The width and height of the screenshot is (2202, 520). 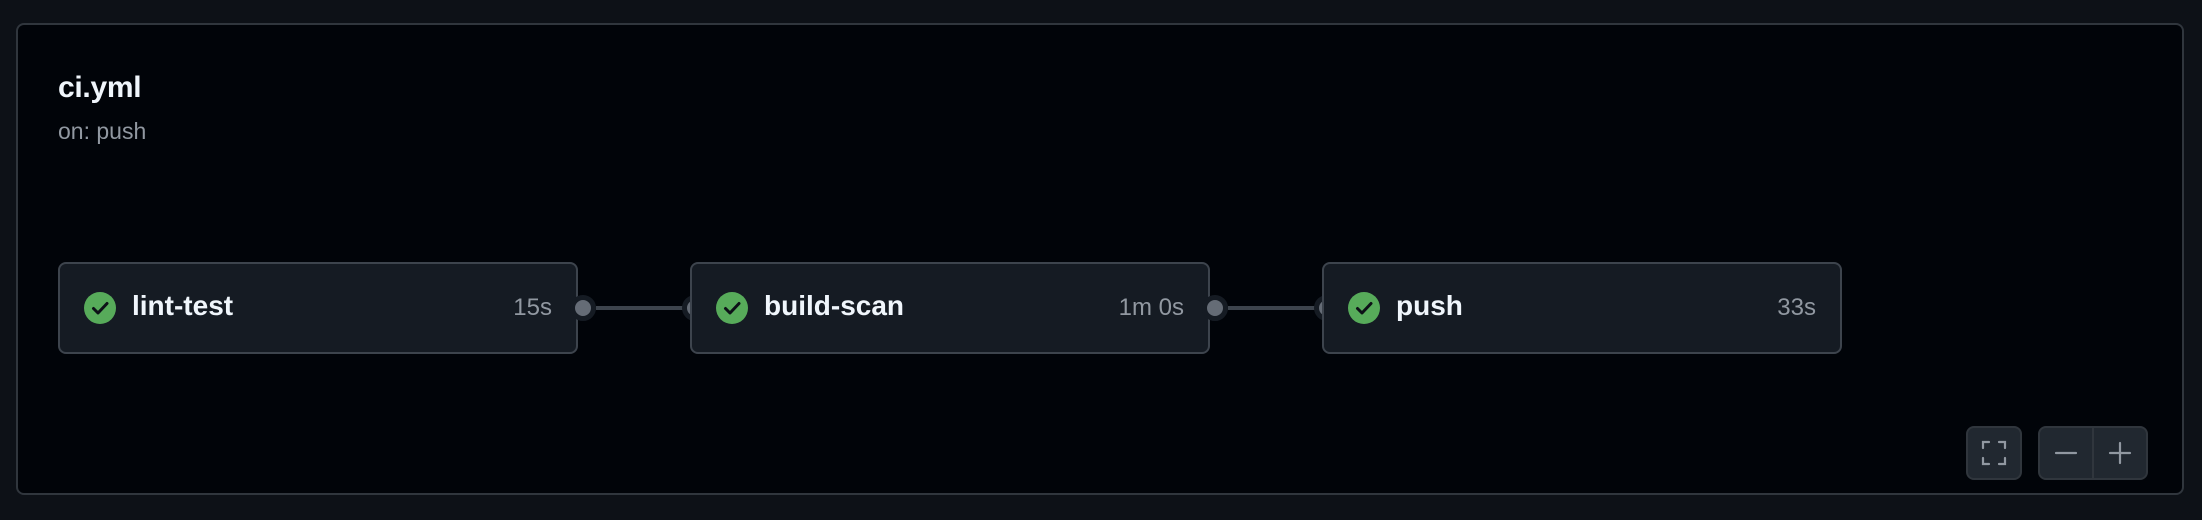 I want to click on fullscreen-icon, so click(x=1994, y=453).